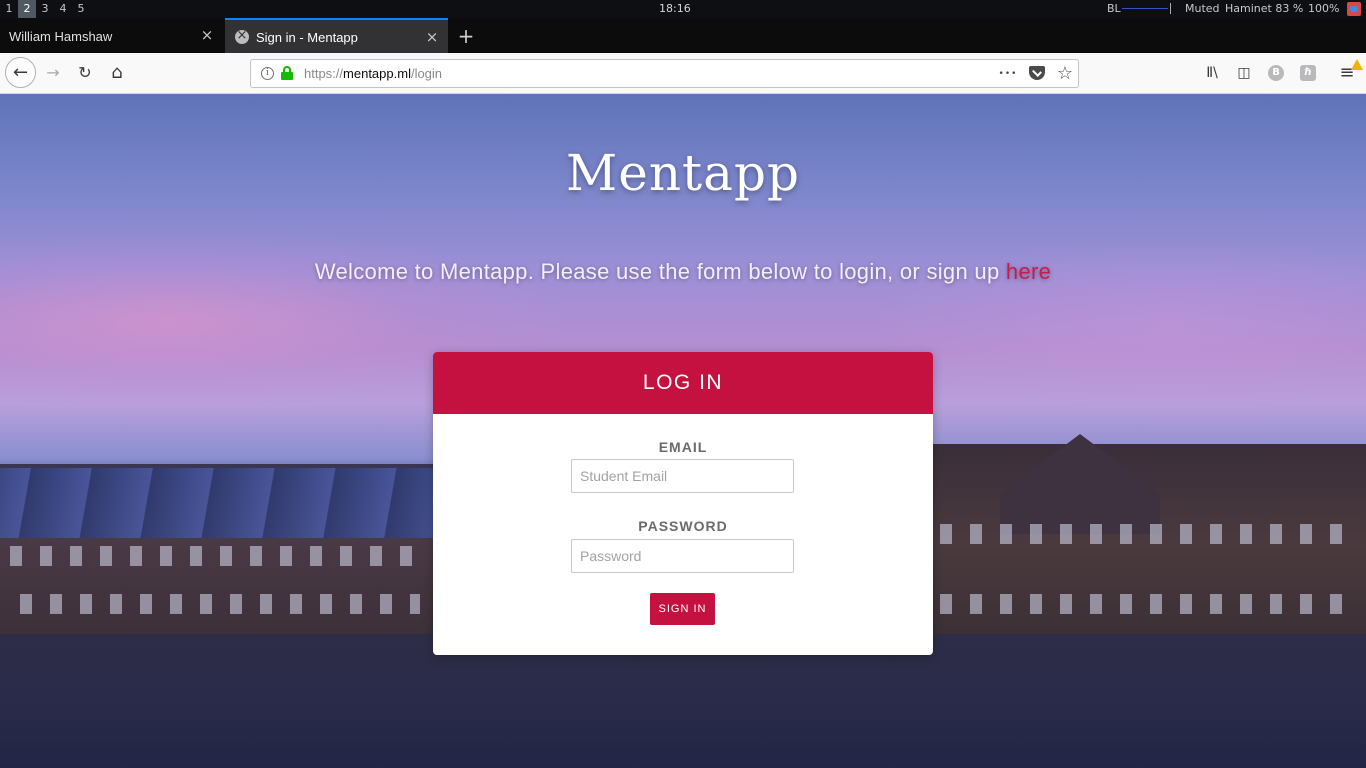 Image resolution: width=1366 pixels, height=768 pixels. I want to click on workspace-3: 3, so click(45, 9).